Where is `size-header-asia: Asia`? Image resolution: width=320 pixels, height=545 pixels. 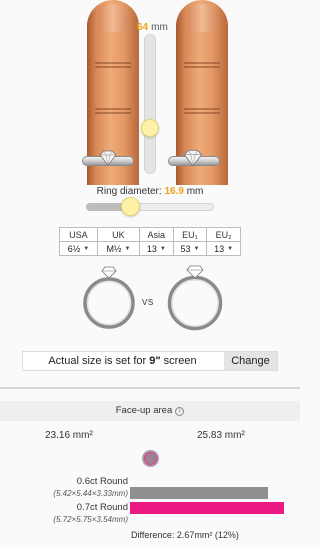 size-header-asia: Asia is located at coordinates (156, 234).